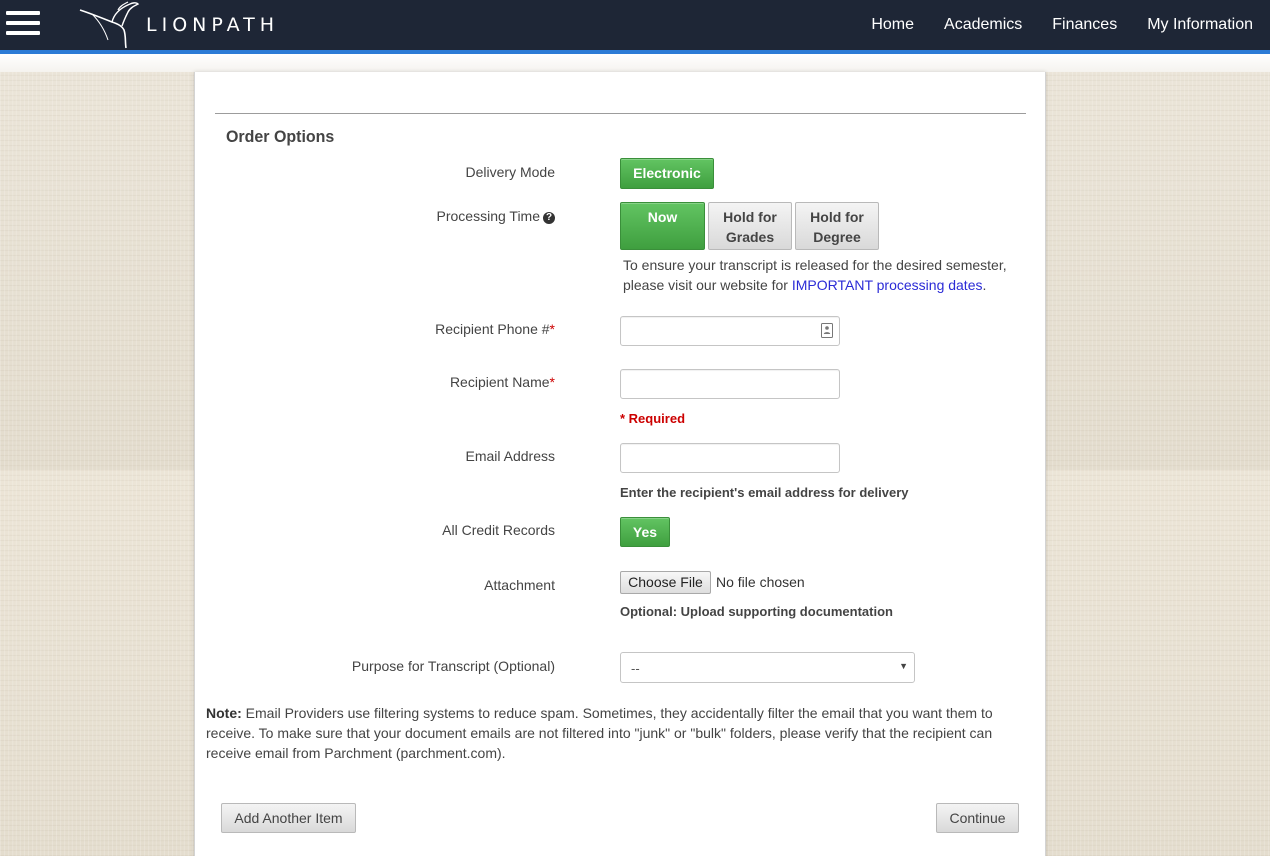  What do you see at coordinates (635, 63) in the screenshot?
I see `header-shadow` at bounding box center [635, 63].